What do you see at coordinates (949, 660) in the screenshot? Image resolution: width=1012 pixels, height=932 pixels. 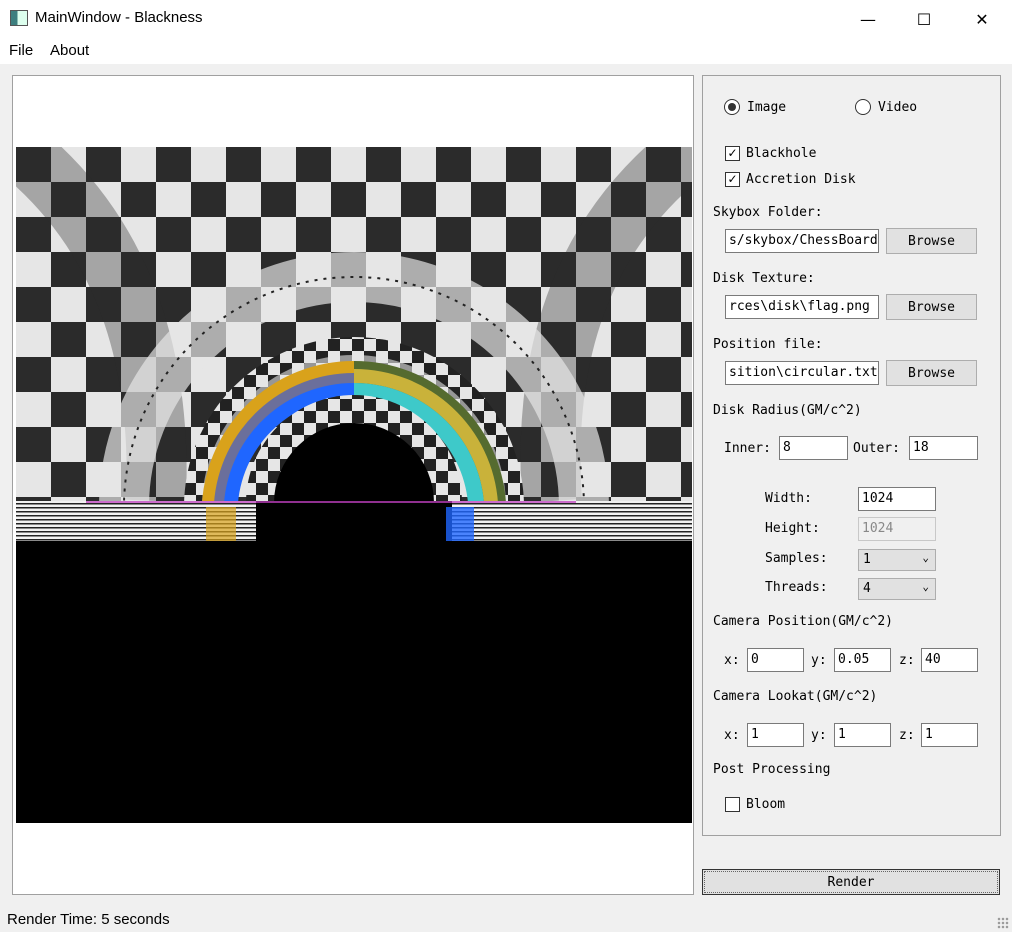 I see `cam-pos-z-input: 40` at bounding box center [949, 660].